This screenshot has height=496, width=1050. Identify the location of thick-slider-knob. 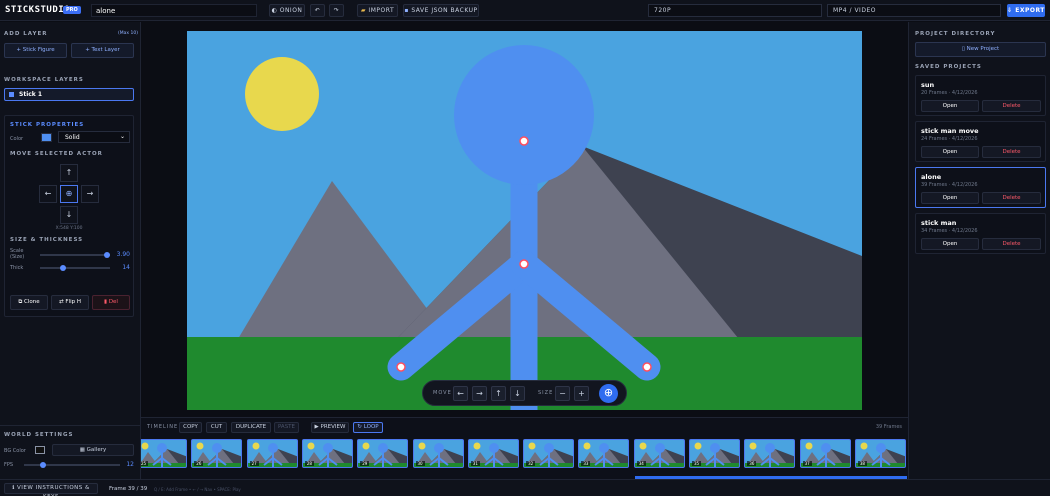
(63, 268).